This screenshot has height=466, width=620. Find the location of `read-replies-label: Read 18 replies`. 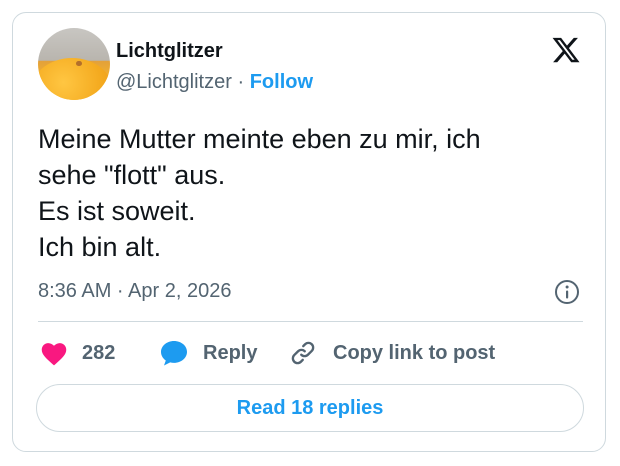

read-replies-label: Read 18 replies is located at coordinates (310, 408).